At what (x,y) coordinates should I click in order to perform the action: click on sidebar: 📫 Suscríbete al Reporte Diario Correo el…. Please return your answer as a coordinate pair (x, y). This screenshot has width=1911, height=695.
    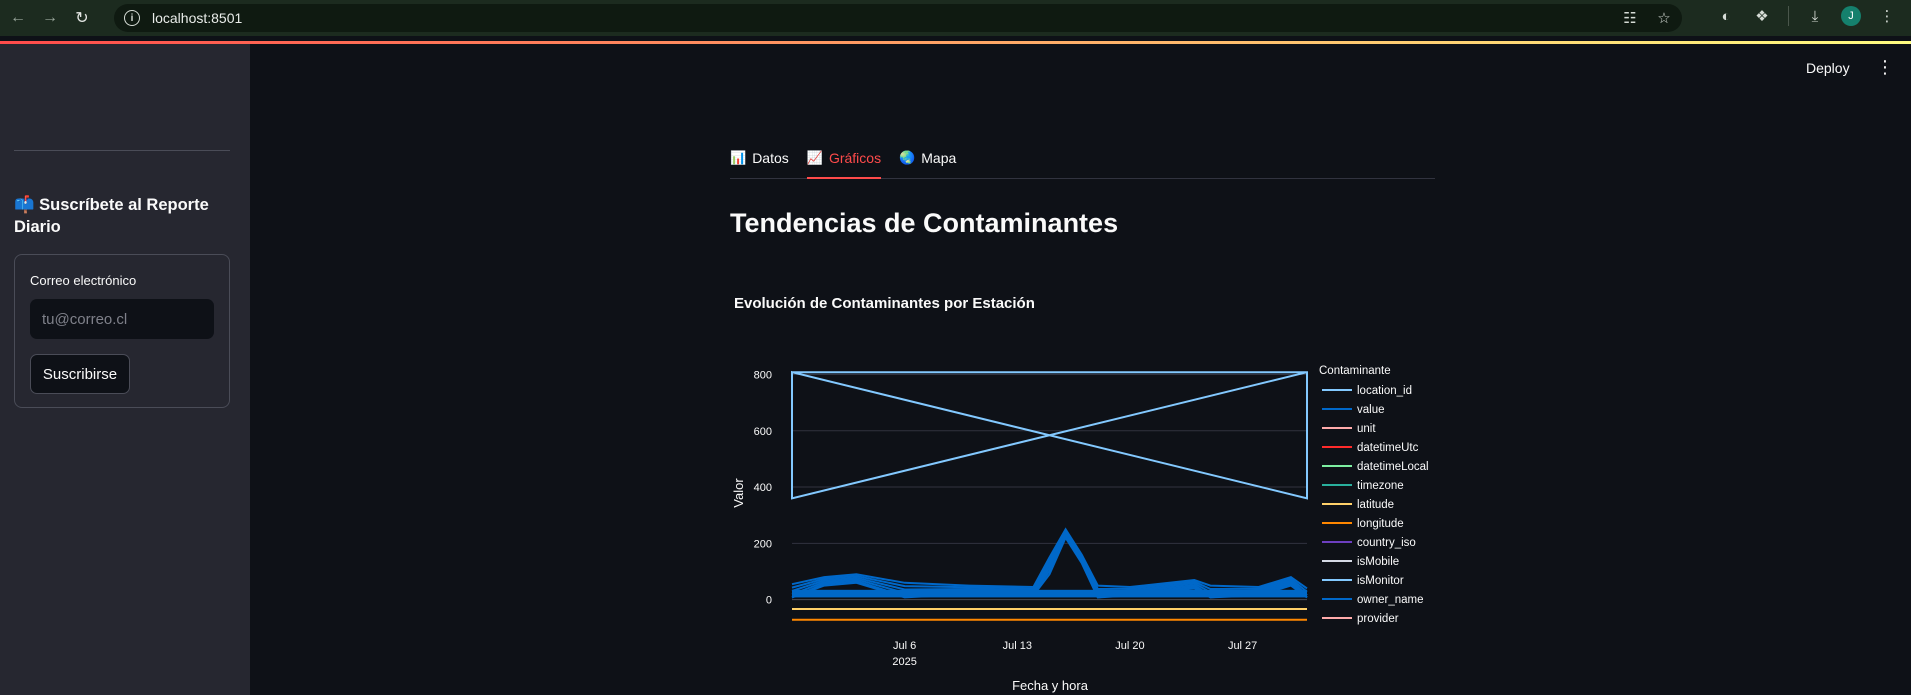
    Looking at the image, I should click on (125, 369).